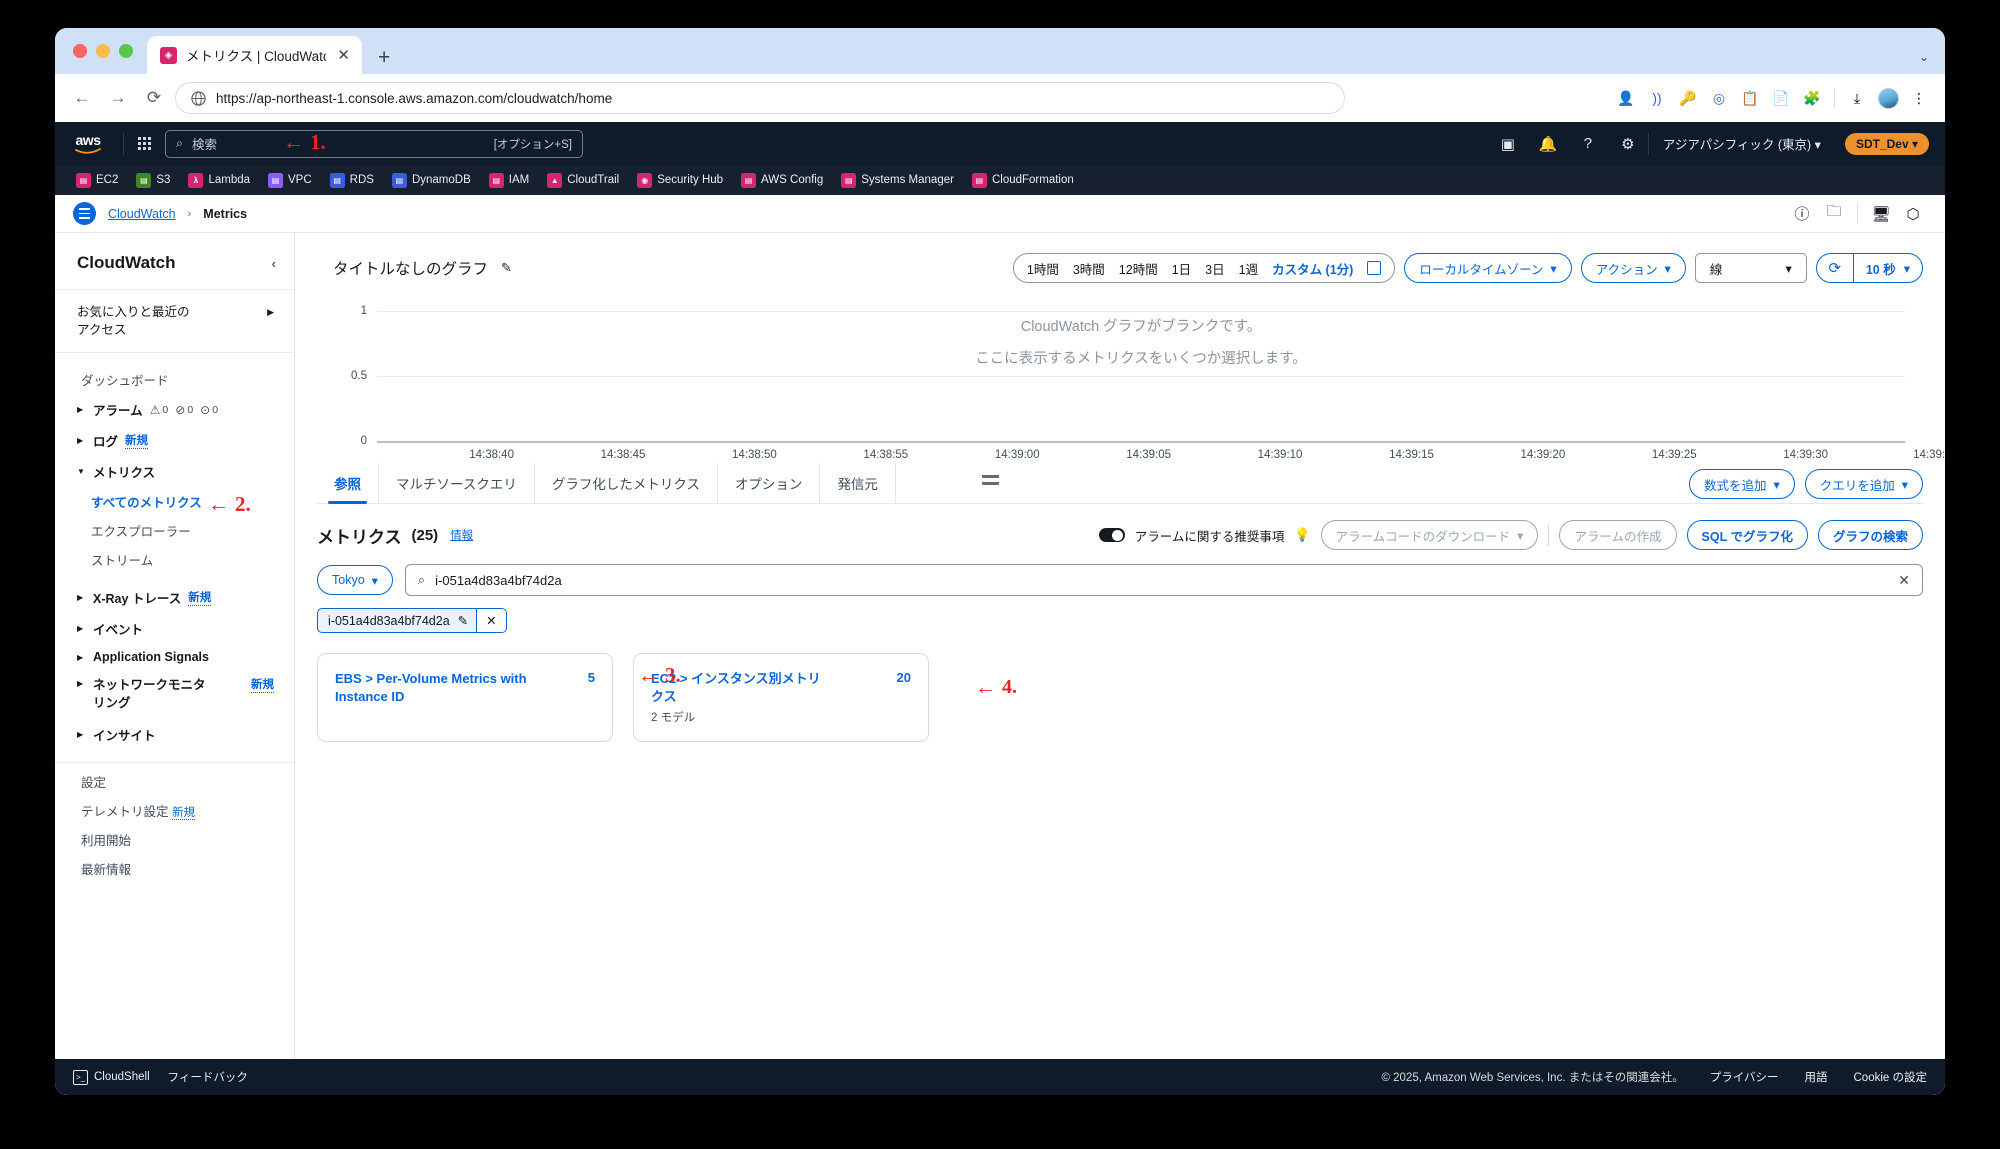 The image size is (2000, 1149). Describe the element at coordinates (1588, 143) in the screenshot. I see `help-icon: ?` at that location.